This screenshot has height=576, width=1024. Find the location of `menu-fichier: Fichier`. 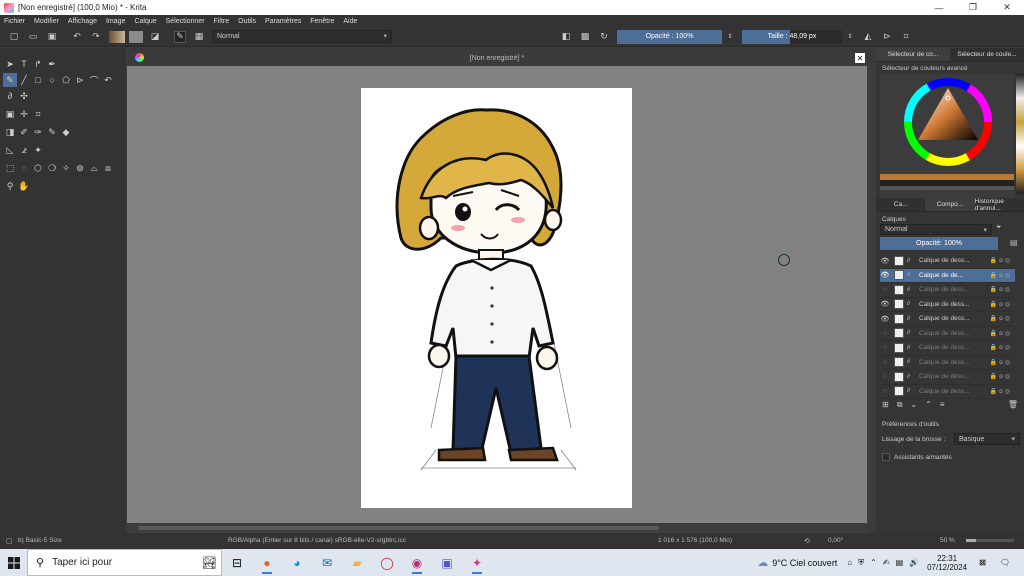

menu-fichier: Fichier is located at coordinates (14, 21).